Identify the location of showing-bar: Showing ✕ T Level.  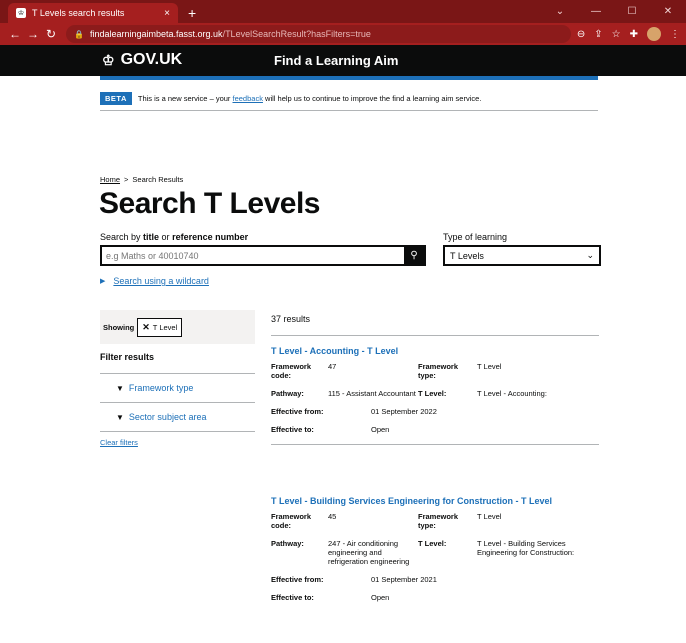
(177, 327).